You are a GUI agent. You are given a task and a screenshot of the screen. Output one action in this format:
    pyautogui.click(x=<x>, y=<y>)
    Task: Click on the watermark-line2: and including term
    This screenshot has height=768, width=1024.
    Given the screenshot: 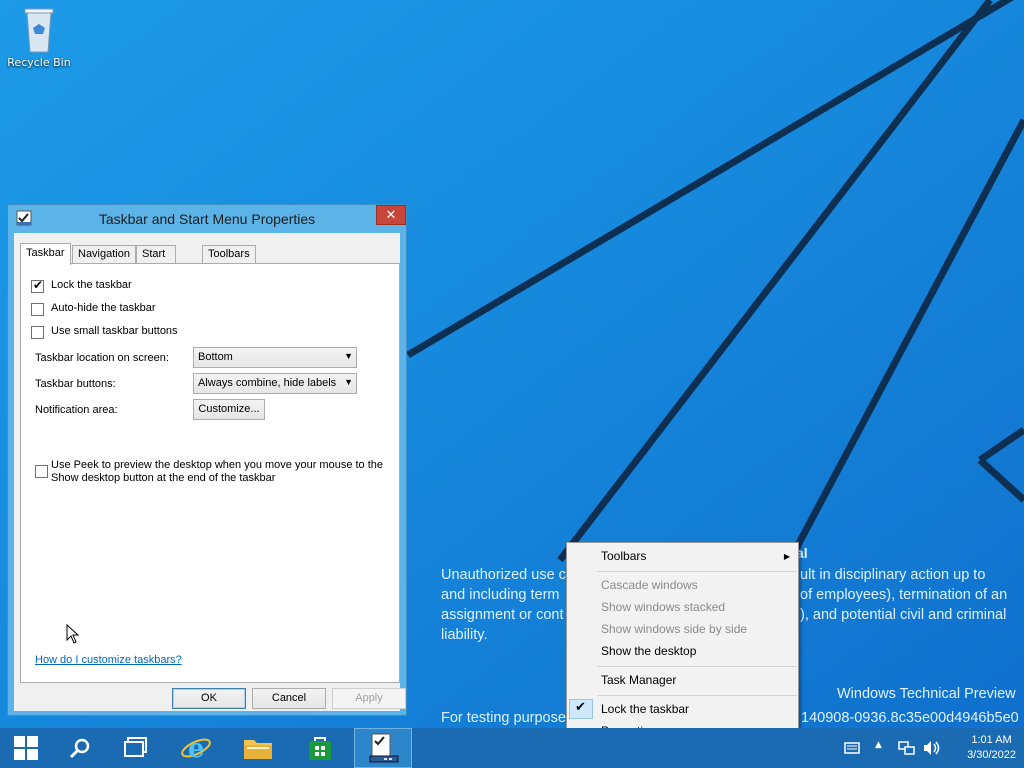 What is the action you would take?
    pyautogui.click(x=500, y=595)
    